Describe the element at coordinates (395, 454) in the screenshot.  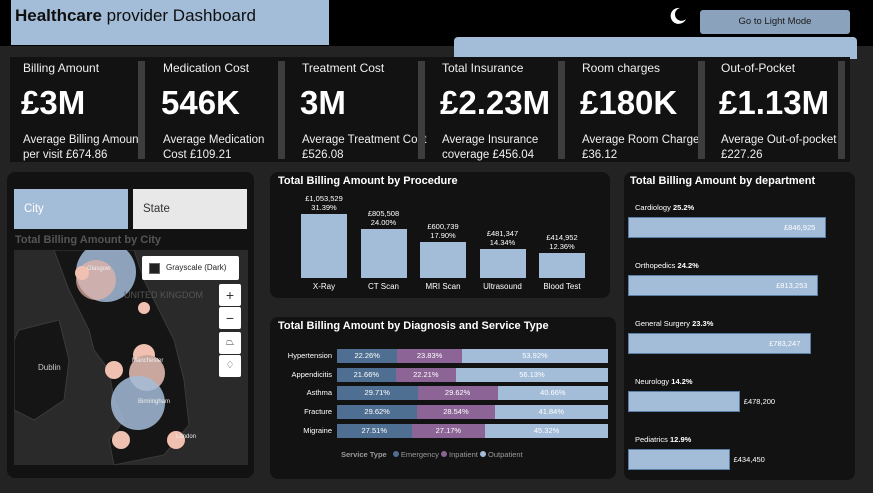
I see `legend-emergency-dot` at that location.